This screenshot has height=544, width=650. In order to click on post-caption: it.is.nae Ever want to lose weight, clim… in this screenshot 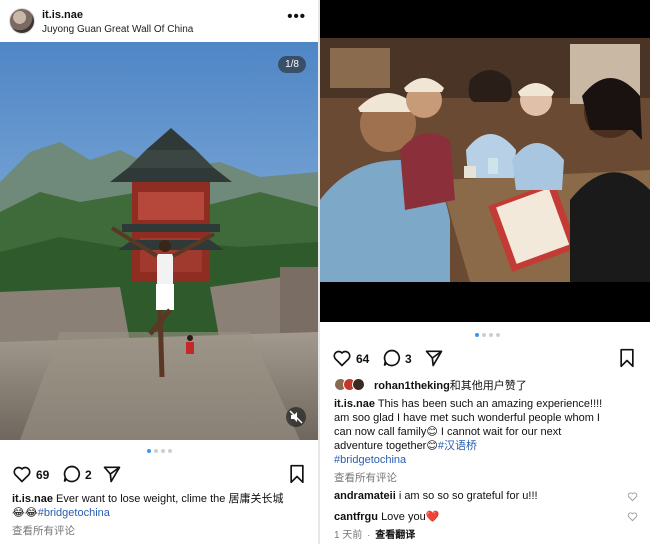, I will do `click(162, 506)`.